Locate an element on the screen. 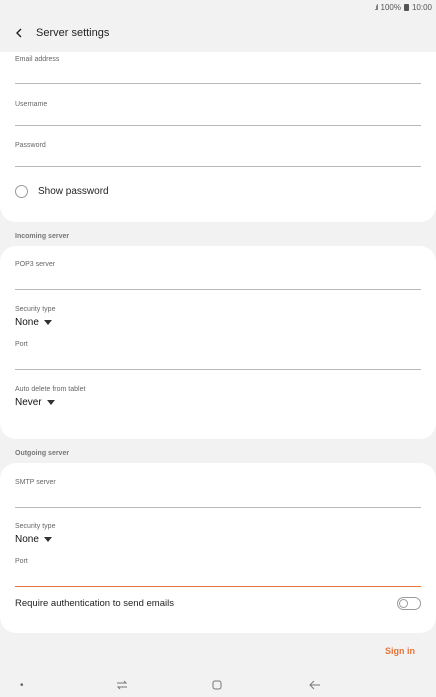 This screenshot has width=436, height=697. incoming-port-field: Port is located at coordinates (218, 349).